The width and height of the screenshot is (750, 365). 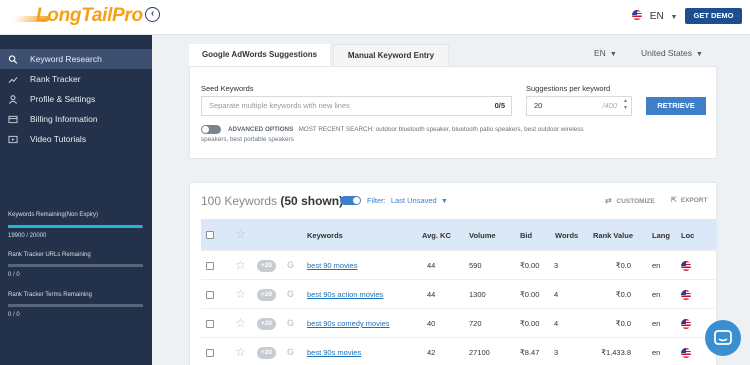 What do you see at coordinates (76, 119) in the screenshot?
I see `sidebar-item-billing: Billing Information` at bounding box center [76, 119].